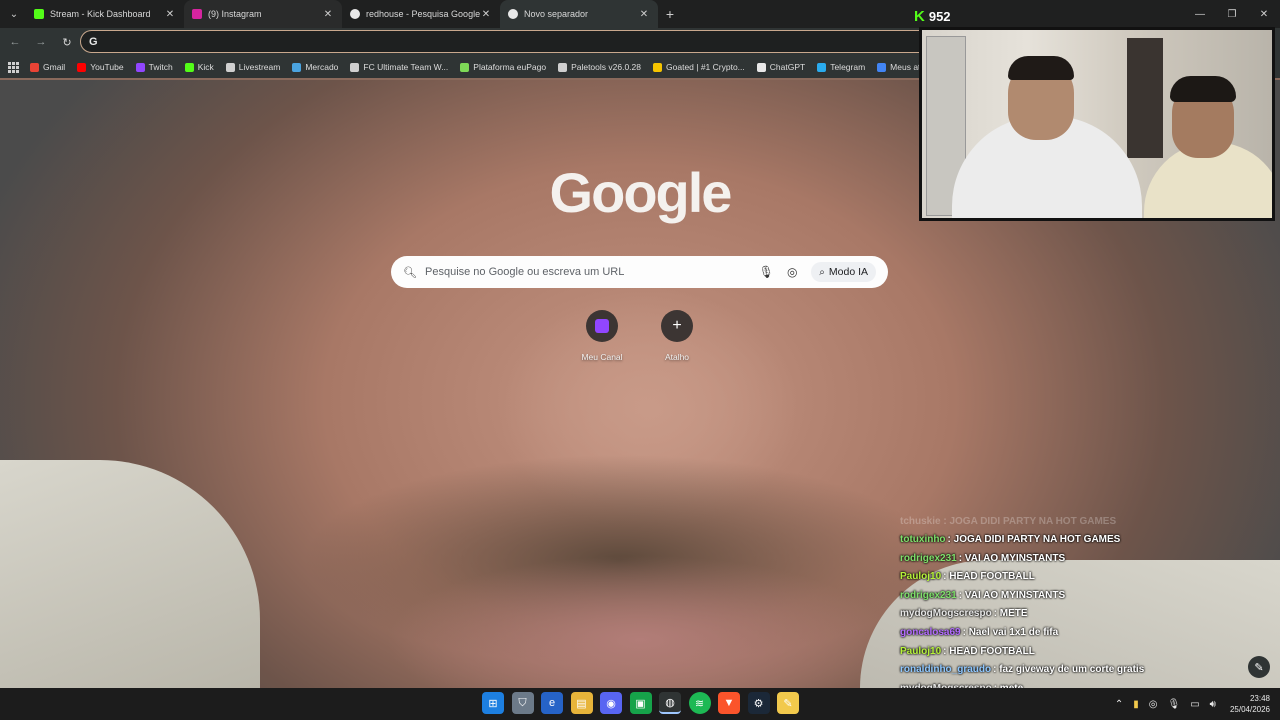 The height and width of the screenshot is (720, 1280). I want to click on viewer-count: K 952, so click(932, 16).